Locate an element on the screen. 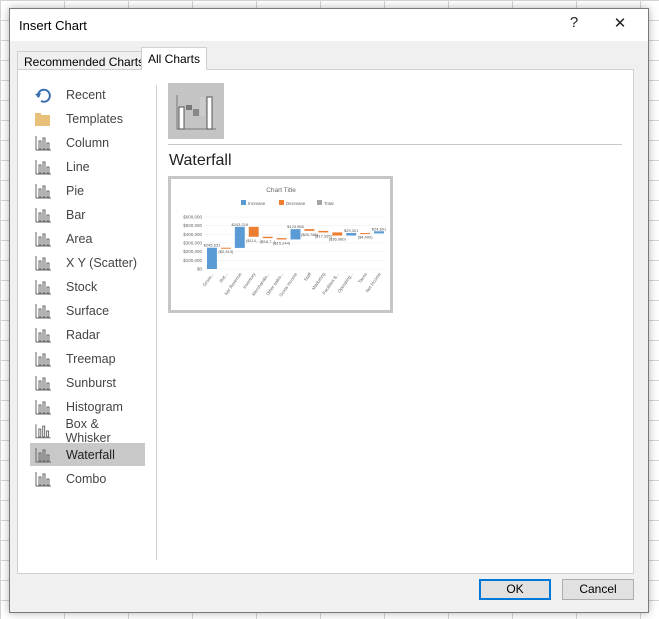 Image resolution: width=659 pixels, height=619 pixels. column-chart-icon is located at coordinates (43, 142).